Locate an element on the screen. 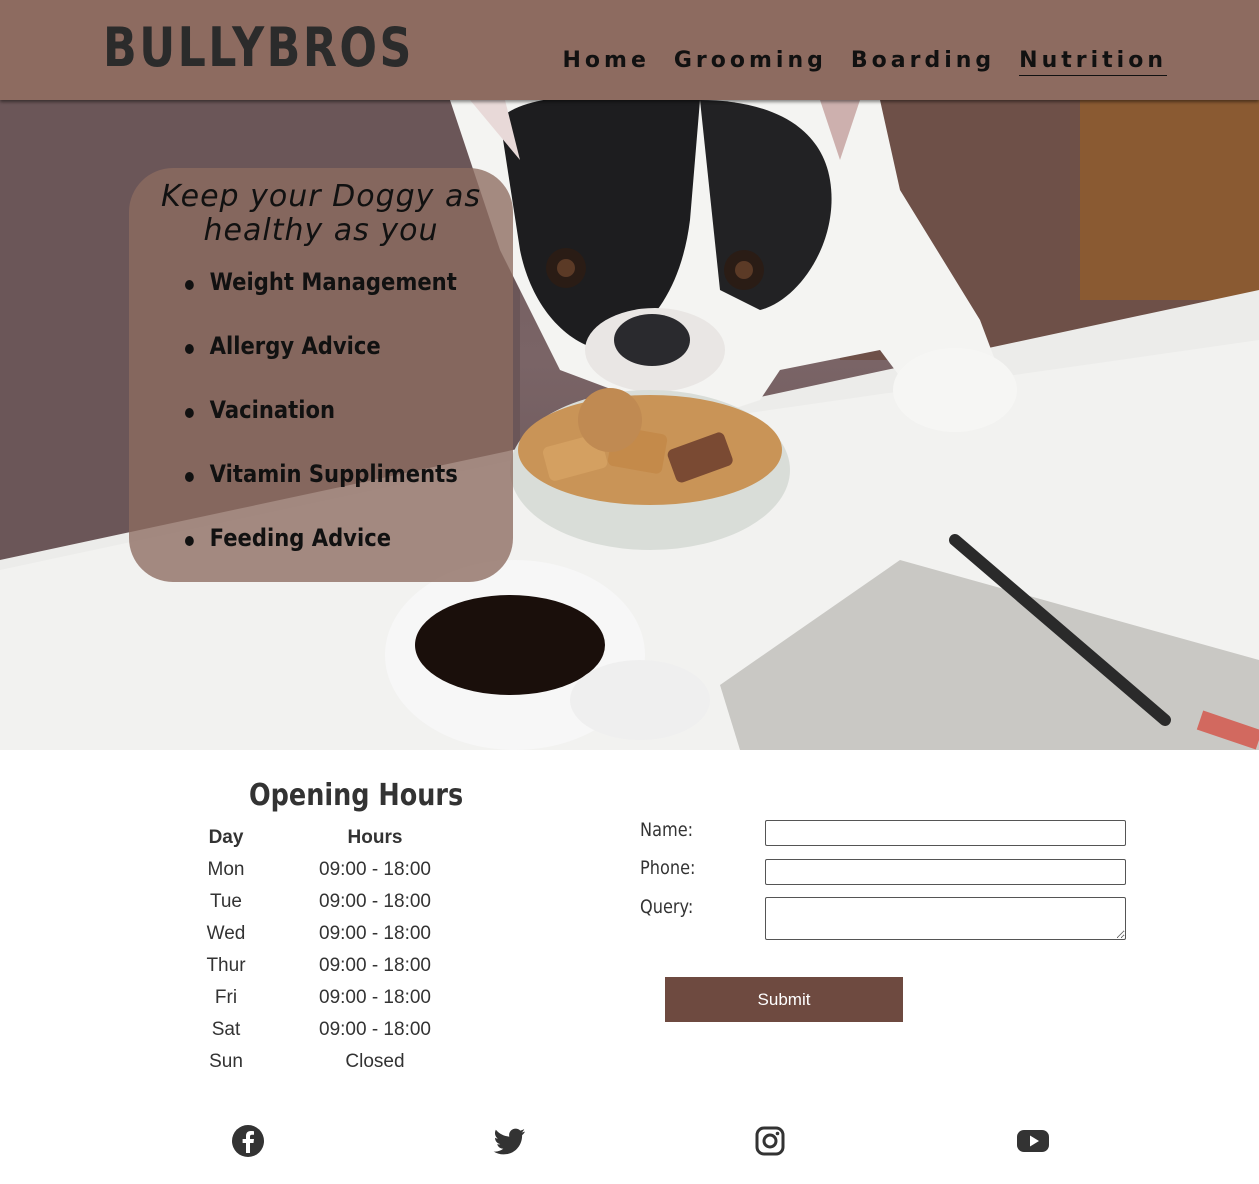 This screenshot has height=1184, width=1259. table-row: Thur 09:00 - 18:00 is located at coordinates (329, 966).